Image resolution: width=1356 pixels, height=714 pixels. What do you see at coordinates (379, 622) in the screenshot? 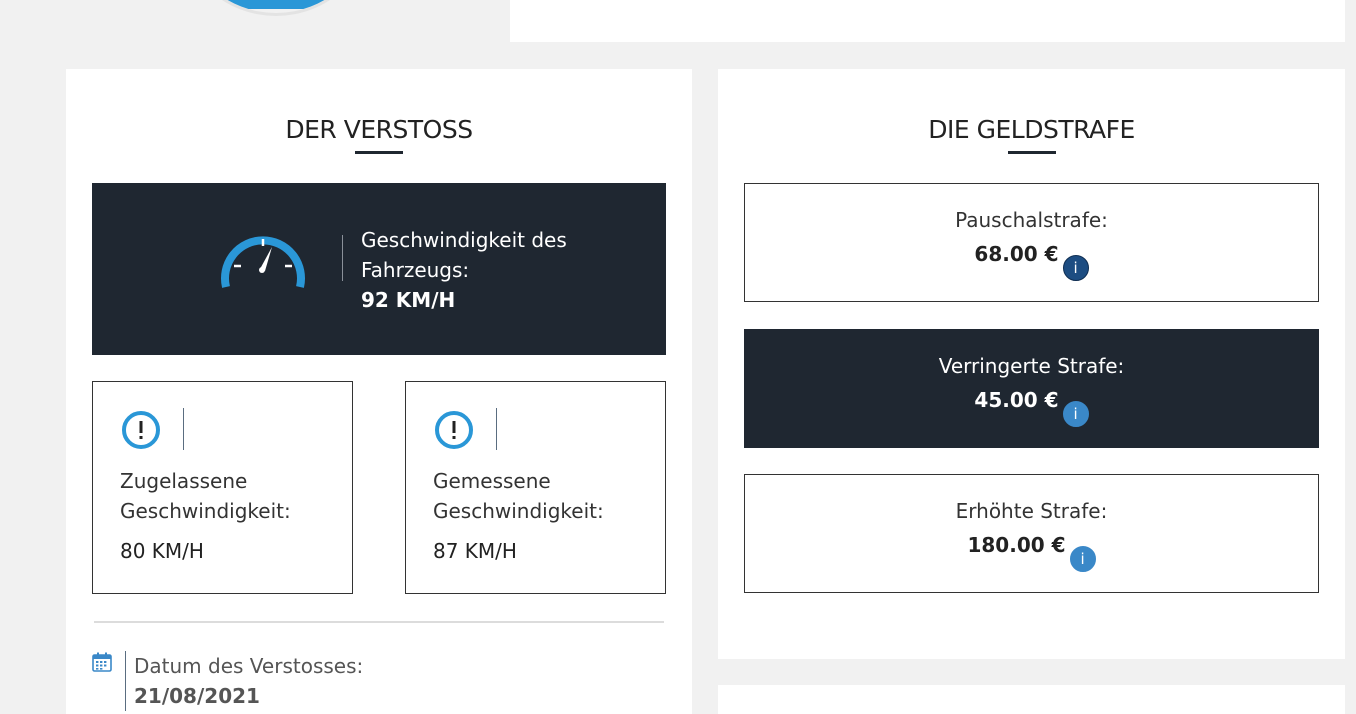
I see `section-divider` at bounding box center [379, 622].